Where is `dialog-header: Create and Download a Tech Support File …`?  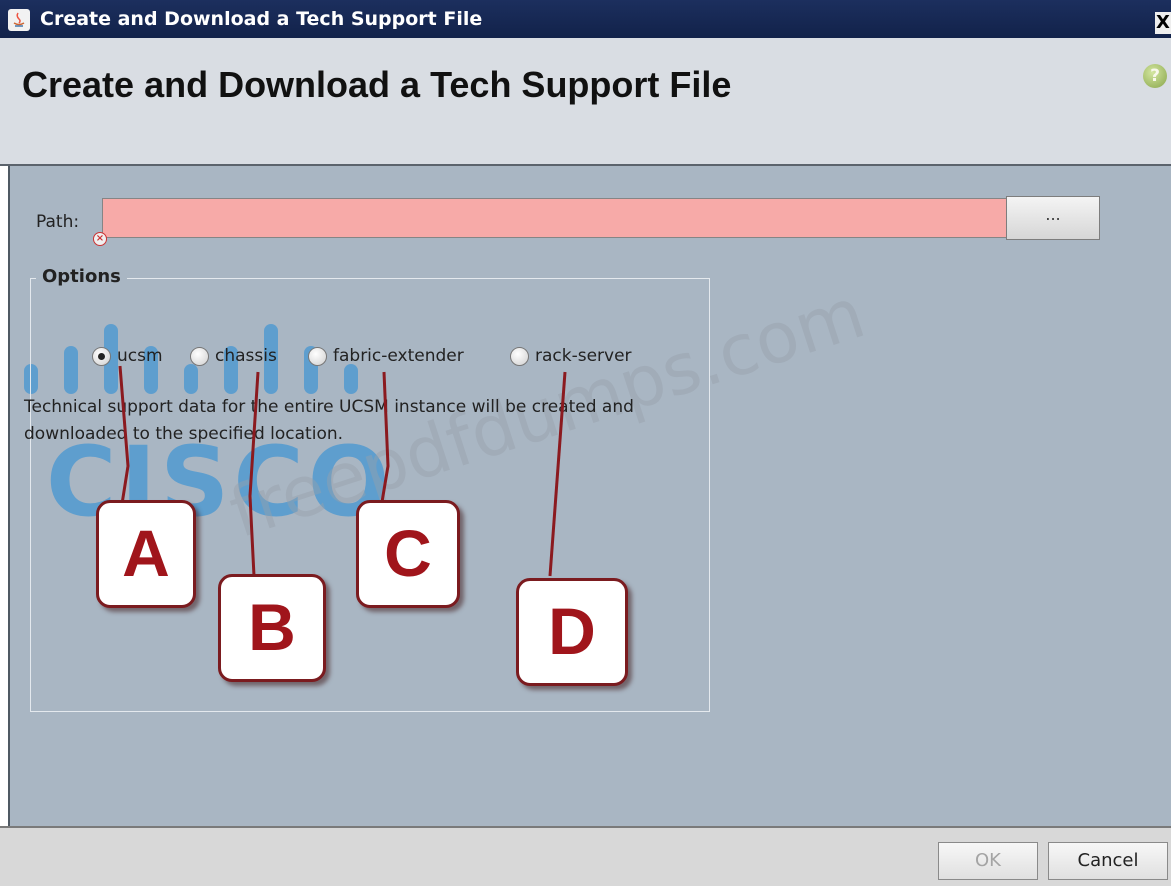
dialog-header: Create and Download a Tech Support File … is located at coordinates (585, 102).